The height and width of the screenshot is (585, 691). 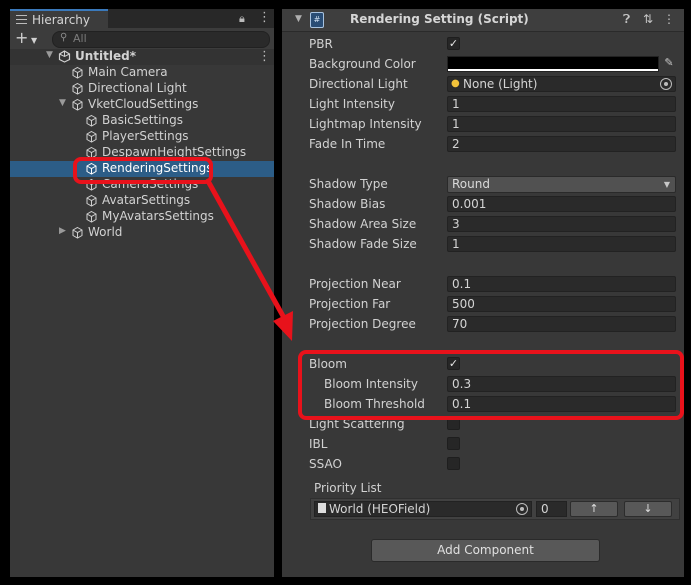 What do you see at coordinates (142, 73) in the screenshot?
I see `hierarchy-item-main-camera: Main Camera` at bounding box center [142, 73].